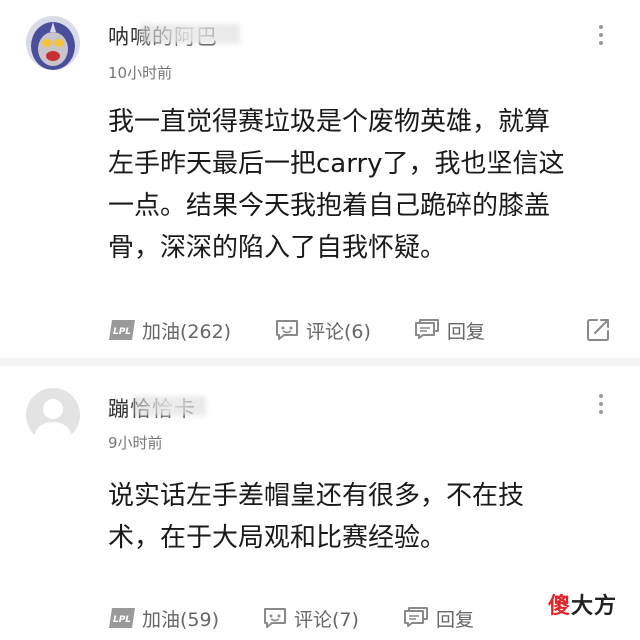 This screenshot has height=640, width=640. What do you see at coordinates (594, 606) in the screenshot?
I see `watermark-rest: 大方` at bounding box center [594, 606].